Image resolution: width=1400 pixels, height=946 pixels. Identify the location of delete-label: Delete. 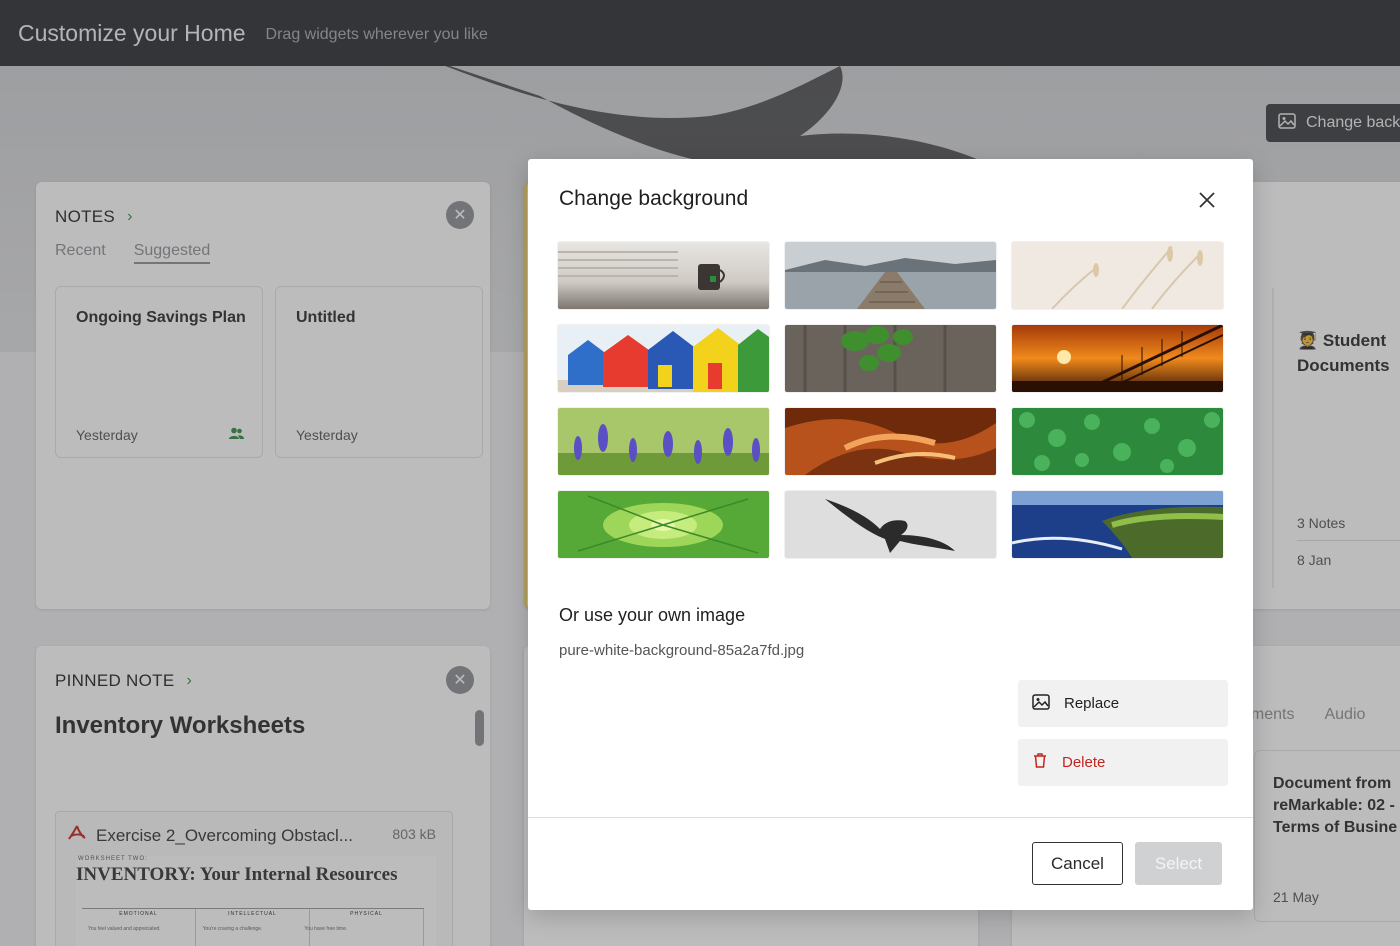
(1084, 762).